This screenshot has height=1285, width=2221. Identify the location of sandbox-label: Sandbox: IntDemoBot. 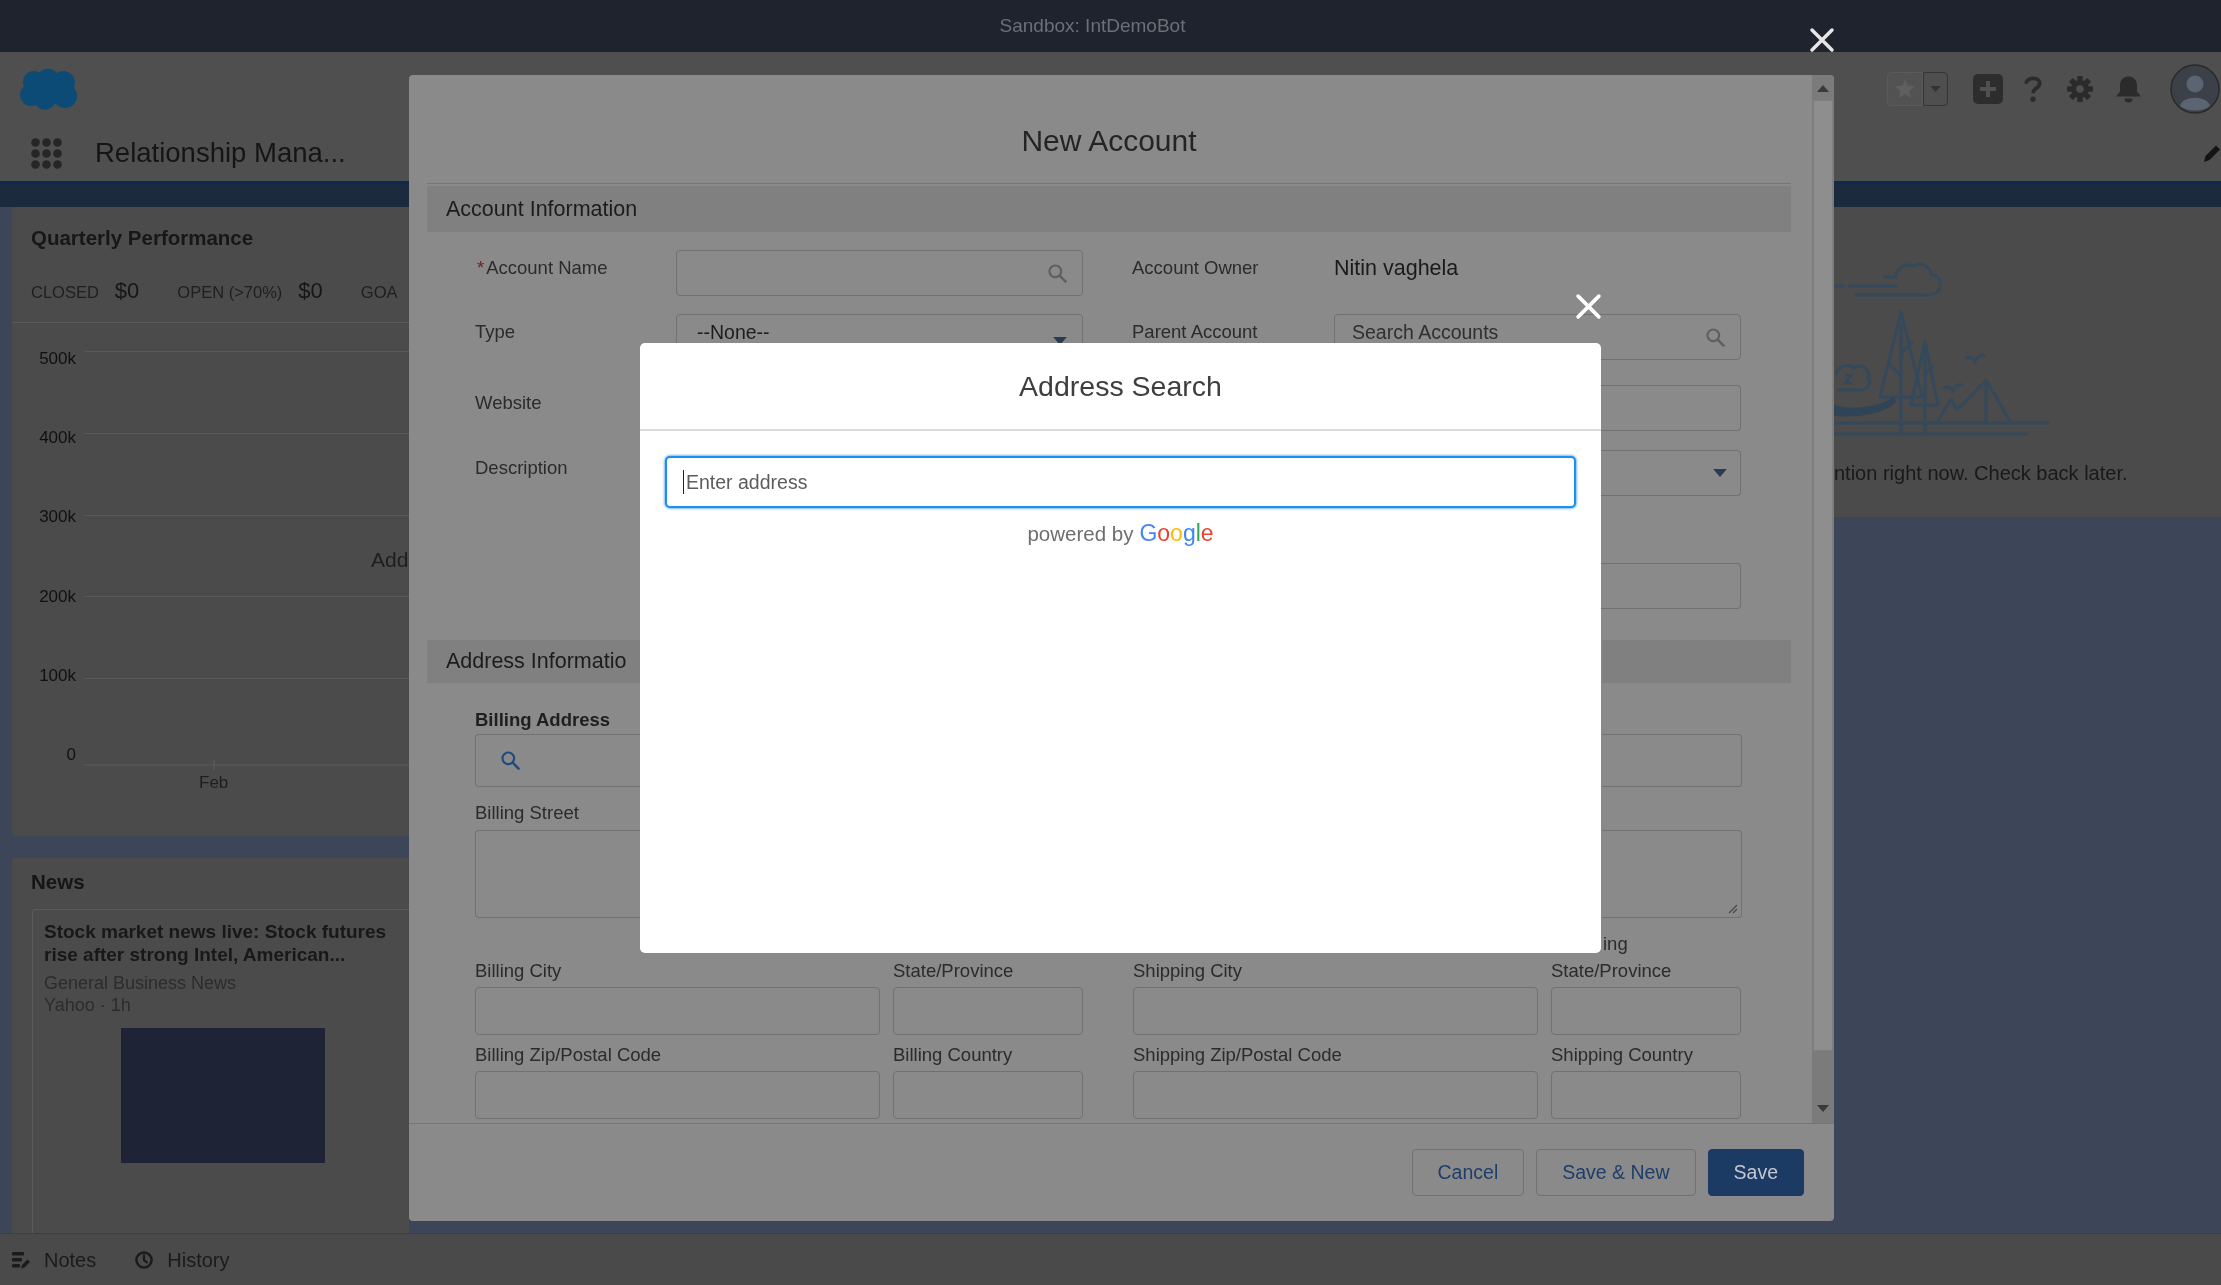
(1092, 26).